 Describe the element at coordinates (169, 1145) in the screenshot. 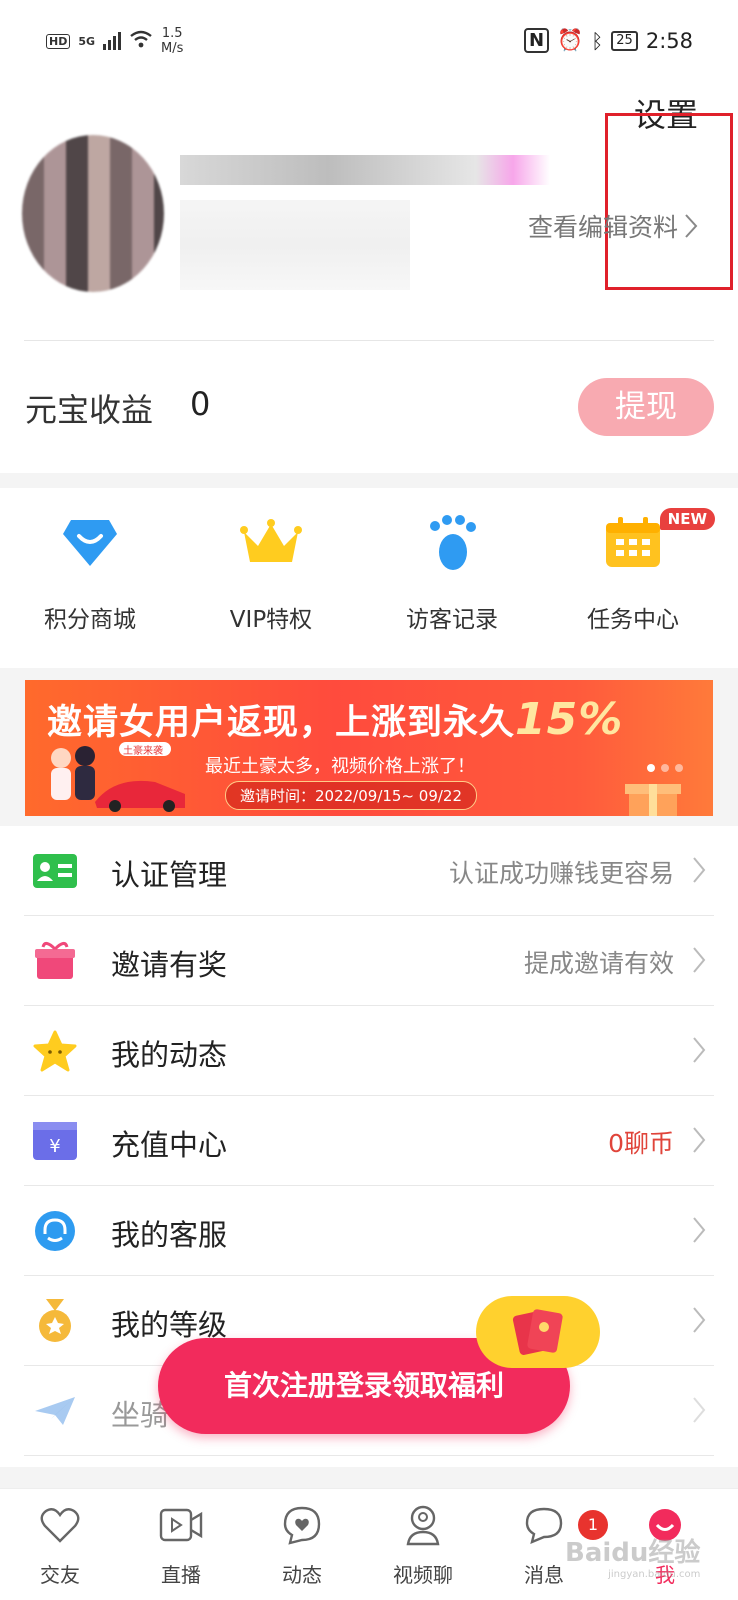

I see `menu-item-label: 充值中心` at that location.